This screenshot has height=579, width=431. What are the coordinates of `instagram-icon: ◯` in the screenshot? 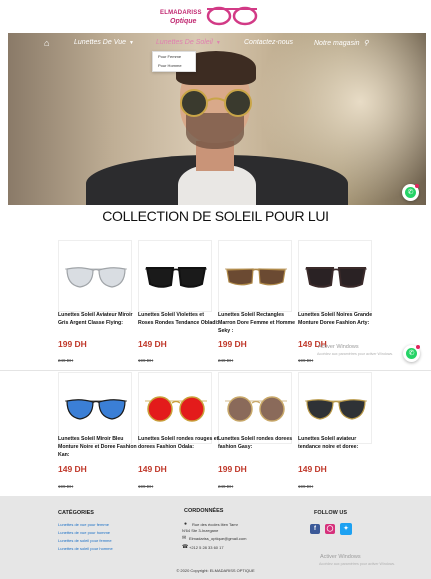 It's located at (330, 529).